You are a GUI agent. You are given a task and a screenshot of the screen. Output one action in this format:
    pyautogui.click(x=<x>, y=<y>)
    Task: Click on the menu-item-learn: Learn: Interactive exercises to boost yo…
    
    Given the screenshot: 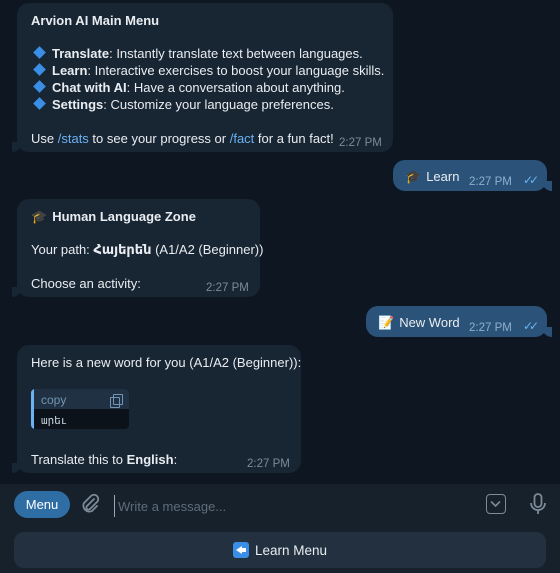 What is the action you would take?
    pyautogui.click(x=207, y=70)
    